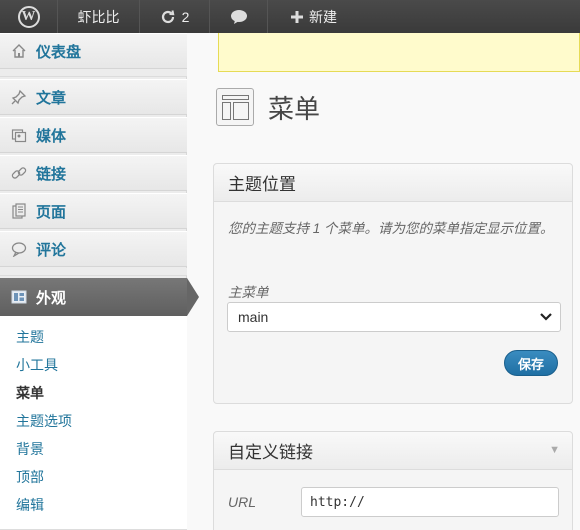 This screenshot has width=580, height=530. What do you see at coordinates (297, 16) in the screenshot?
I see `plus-icon` at bounding box center [297, 16].